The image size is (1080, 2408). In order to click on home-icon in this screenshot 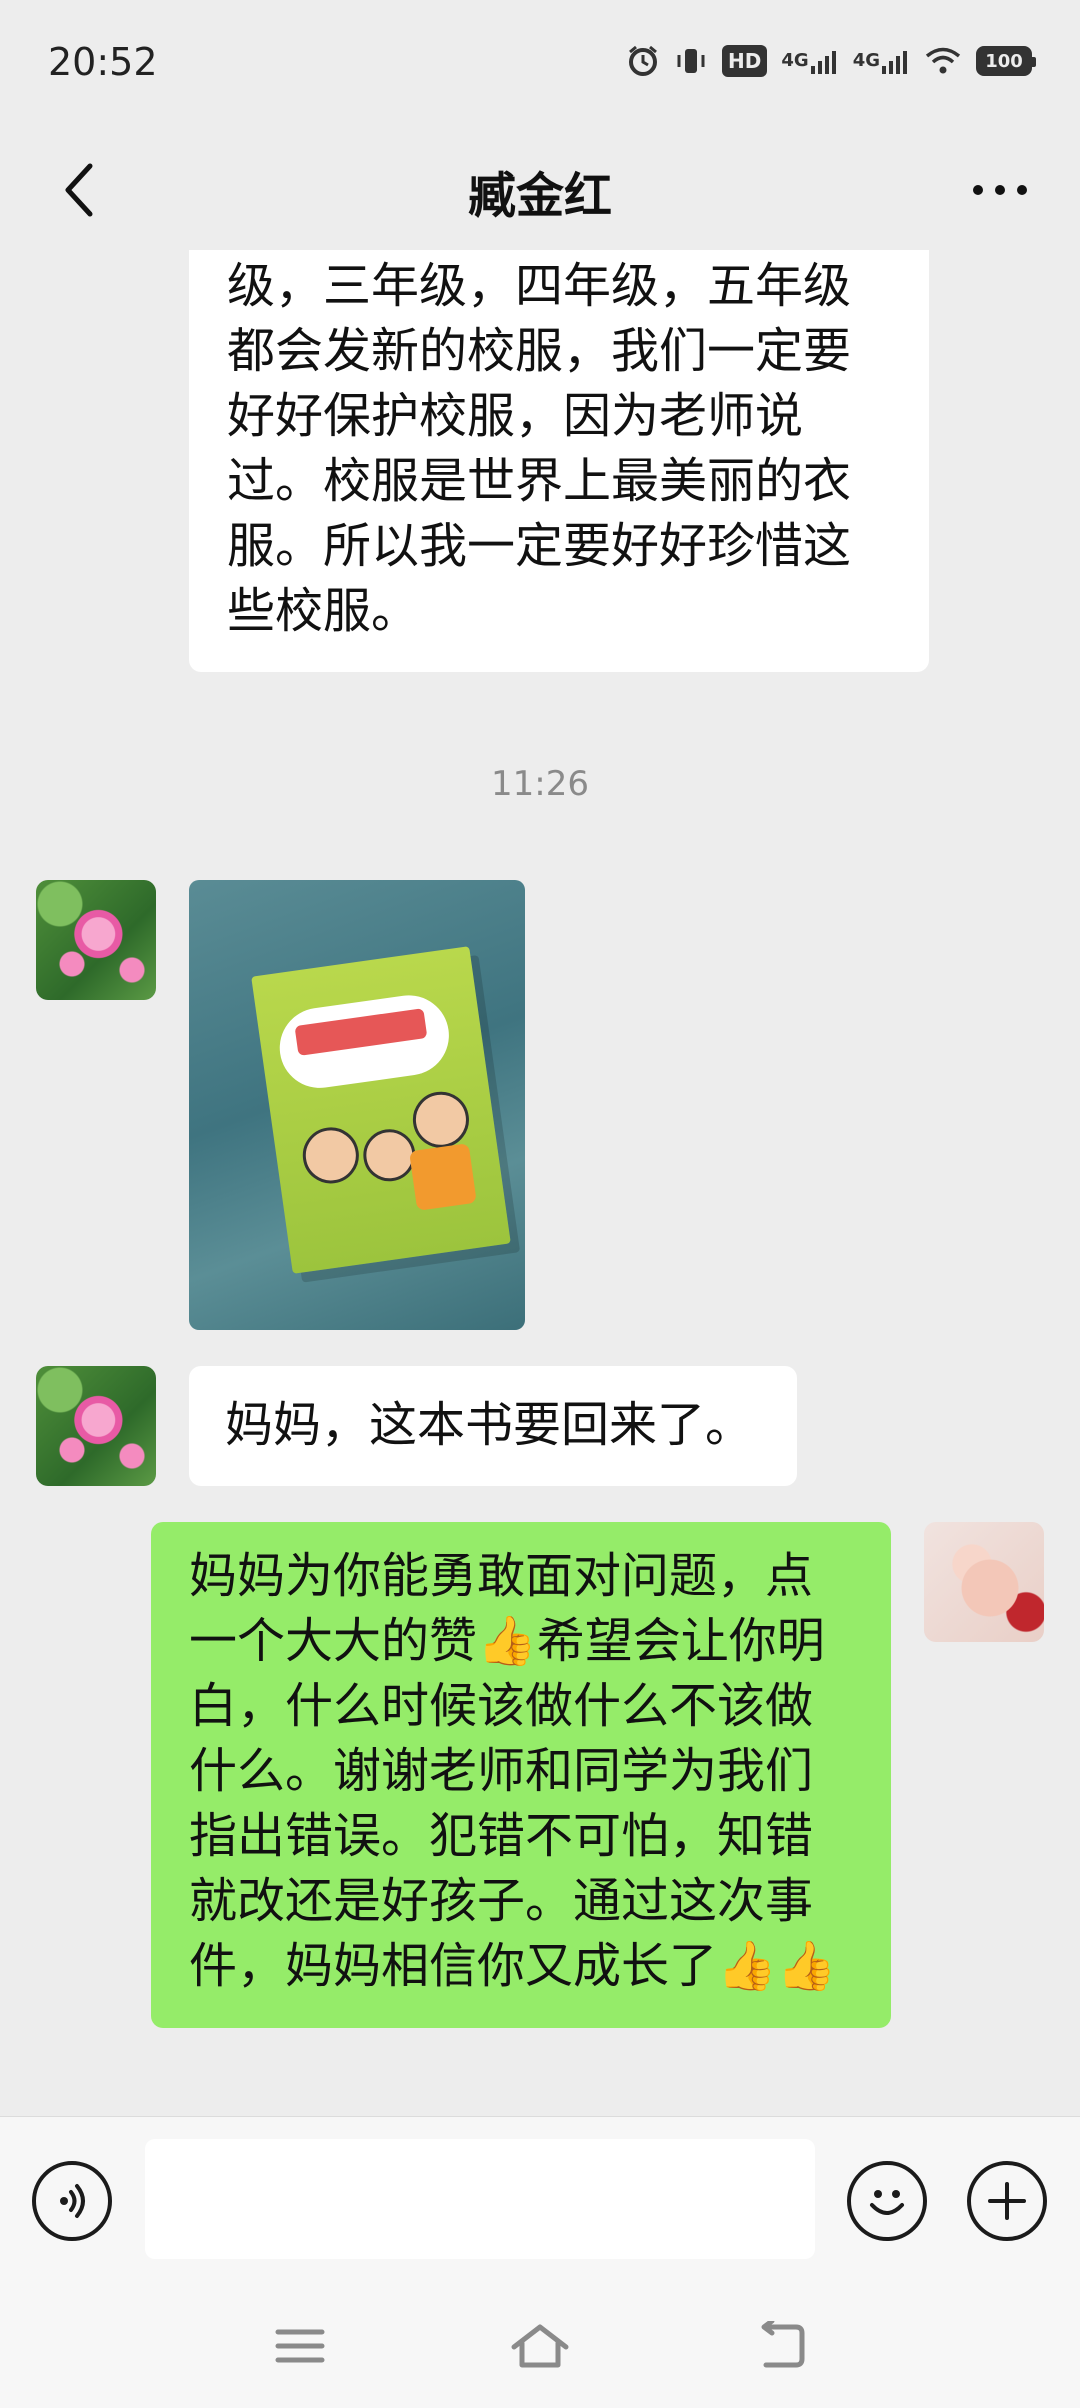, I will do `click(540, 2346)`.